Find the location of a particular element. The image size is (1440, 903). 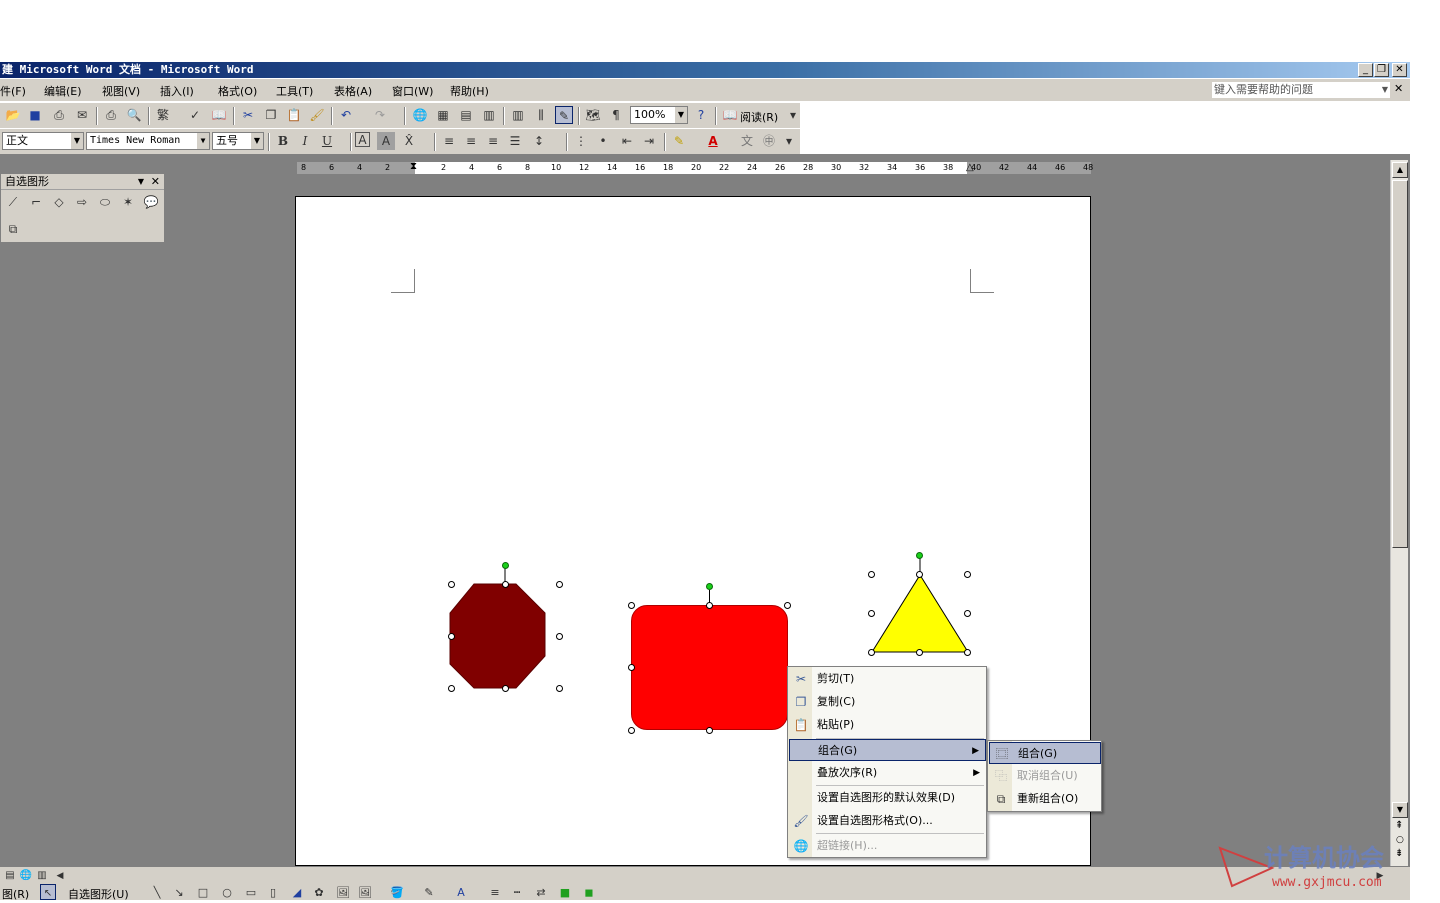

basic-shapes-icon: ◇ is located at coordinates (59, 202).